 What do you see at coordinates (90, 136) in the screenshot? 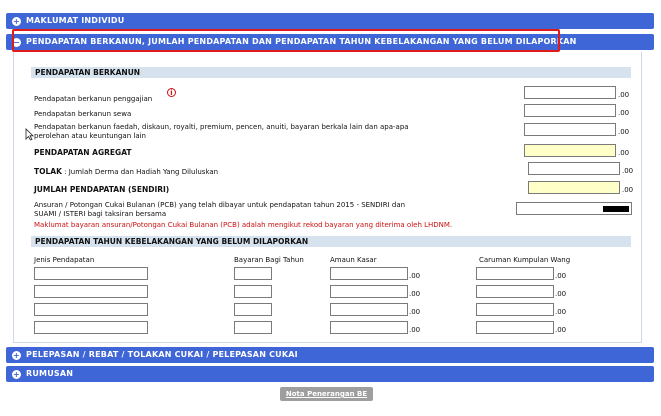
I see `label-faedah-line2: perolehan atau keuntungan lain` at bounding box center [90, 136].